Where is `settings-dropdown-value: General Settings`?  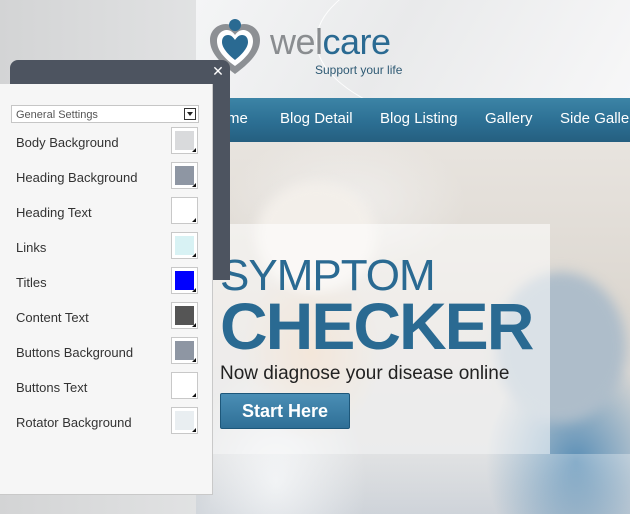 settings-dropdown-value: General Settings is located at coordinates (57, 115).